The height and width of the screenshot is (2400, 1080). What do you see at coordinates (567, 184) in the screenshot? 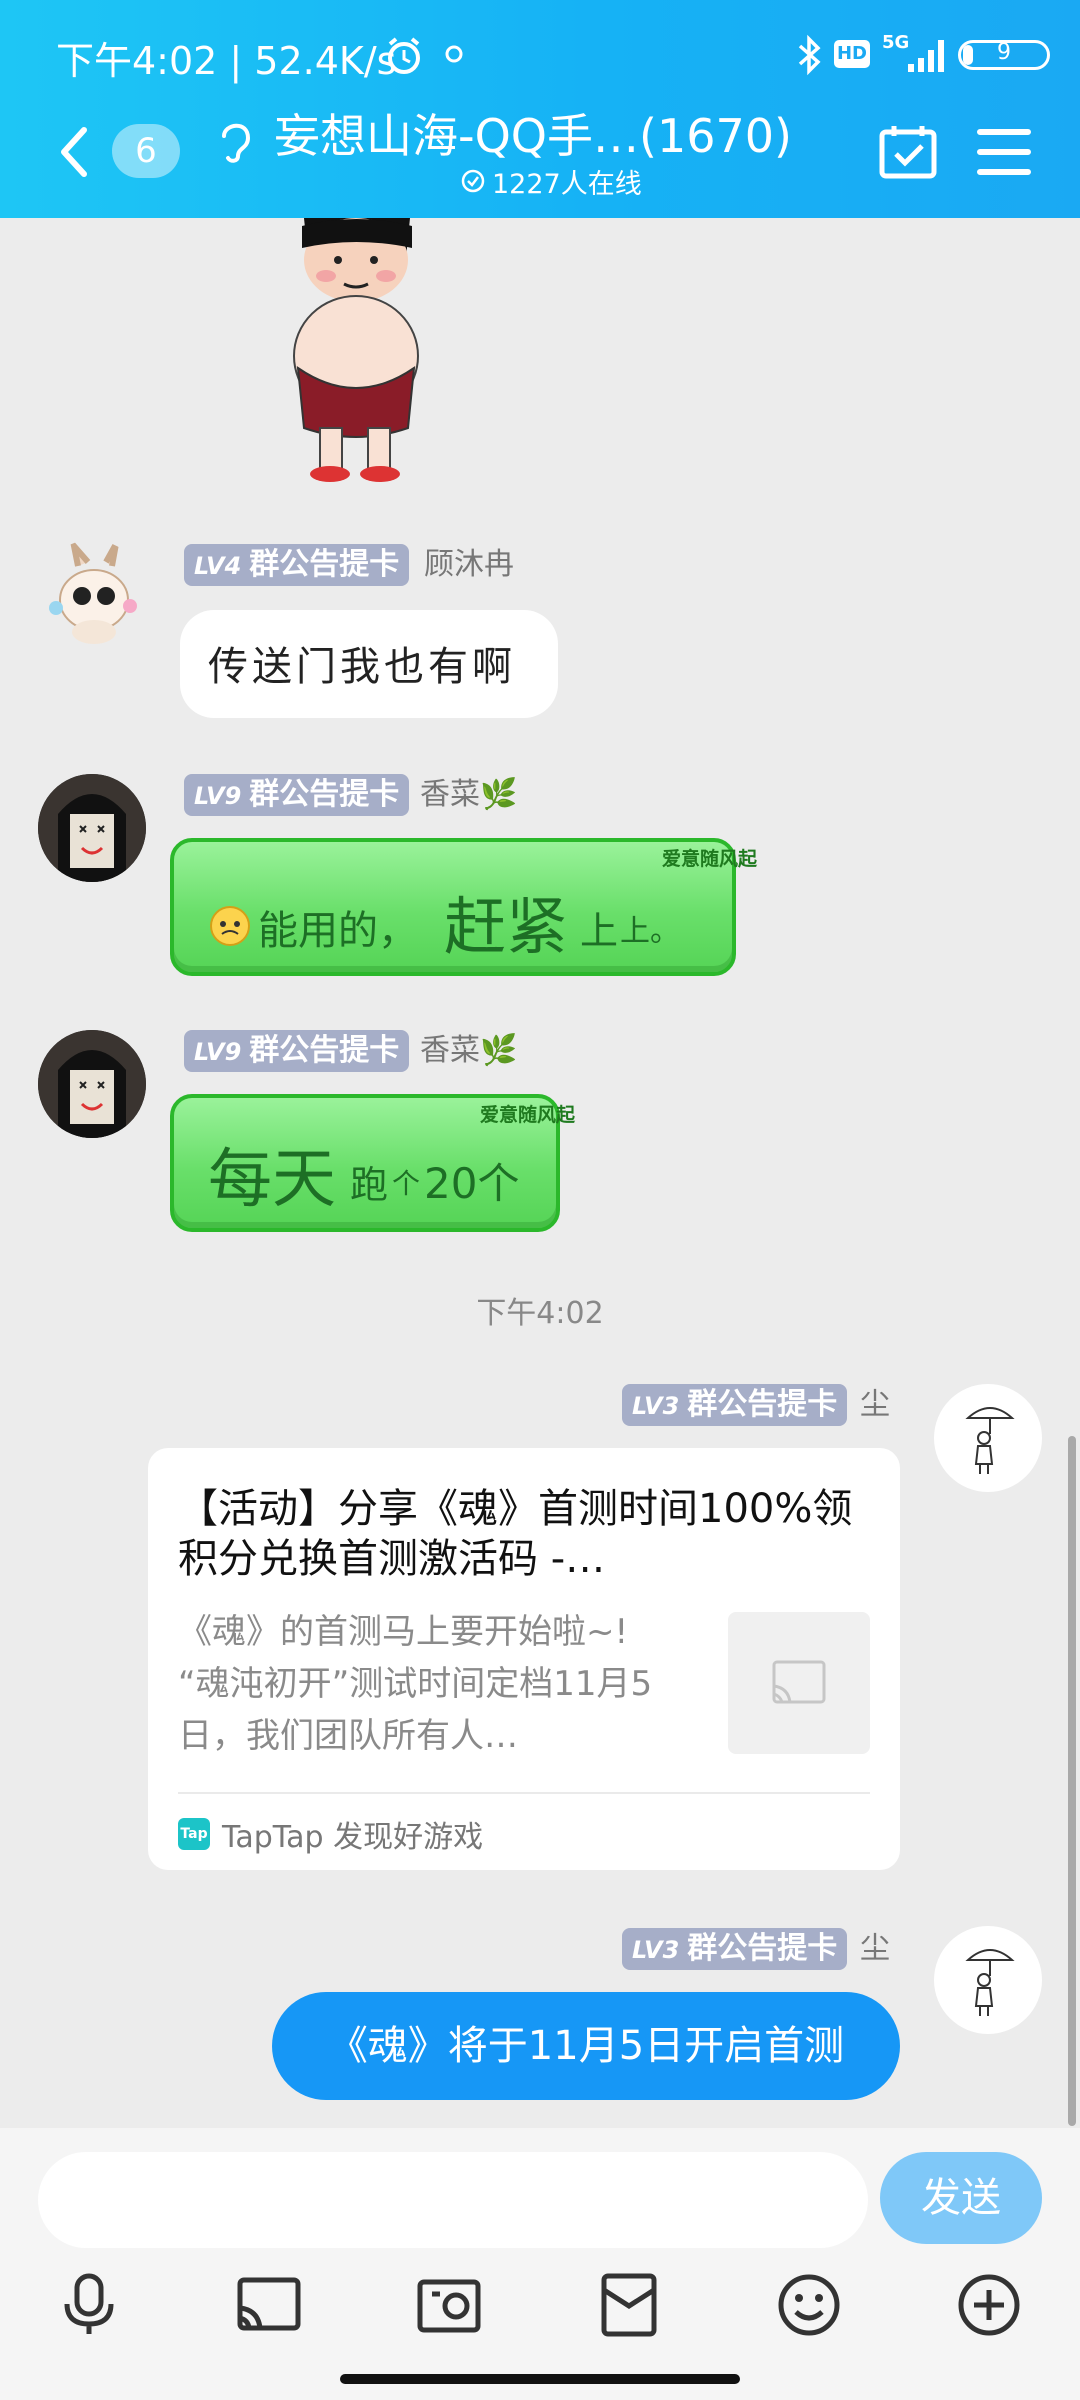
I see `online-count: 1227人在线` at bounding box center [567, 184].